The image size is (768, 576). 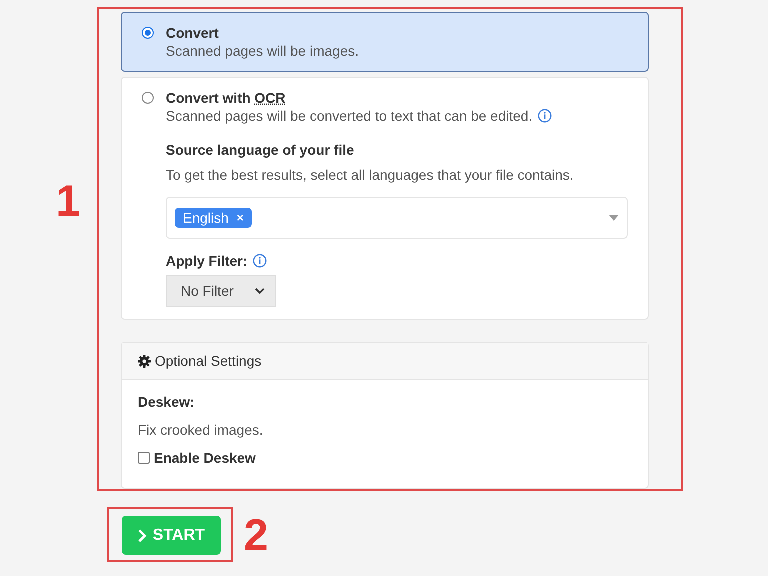 What do you see at coordinates (226, 98) in the screenshot?
I see `option-title: Convert with OCR` at bounding box center [226, 98].